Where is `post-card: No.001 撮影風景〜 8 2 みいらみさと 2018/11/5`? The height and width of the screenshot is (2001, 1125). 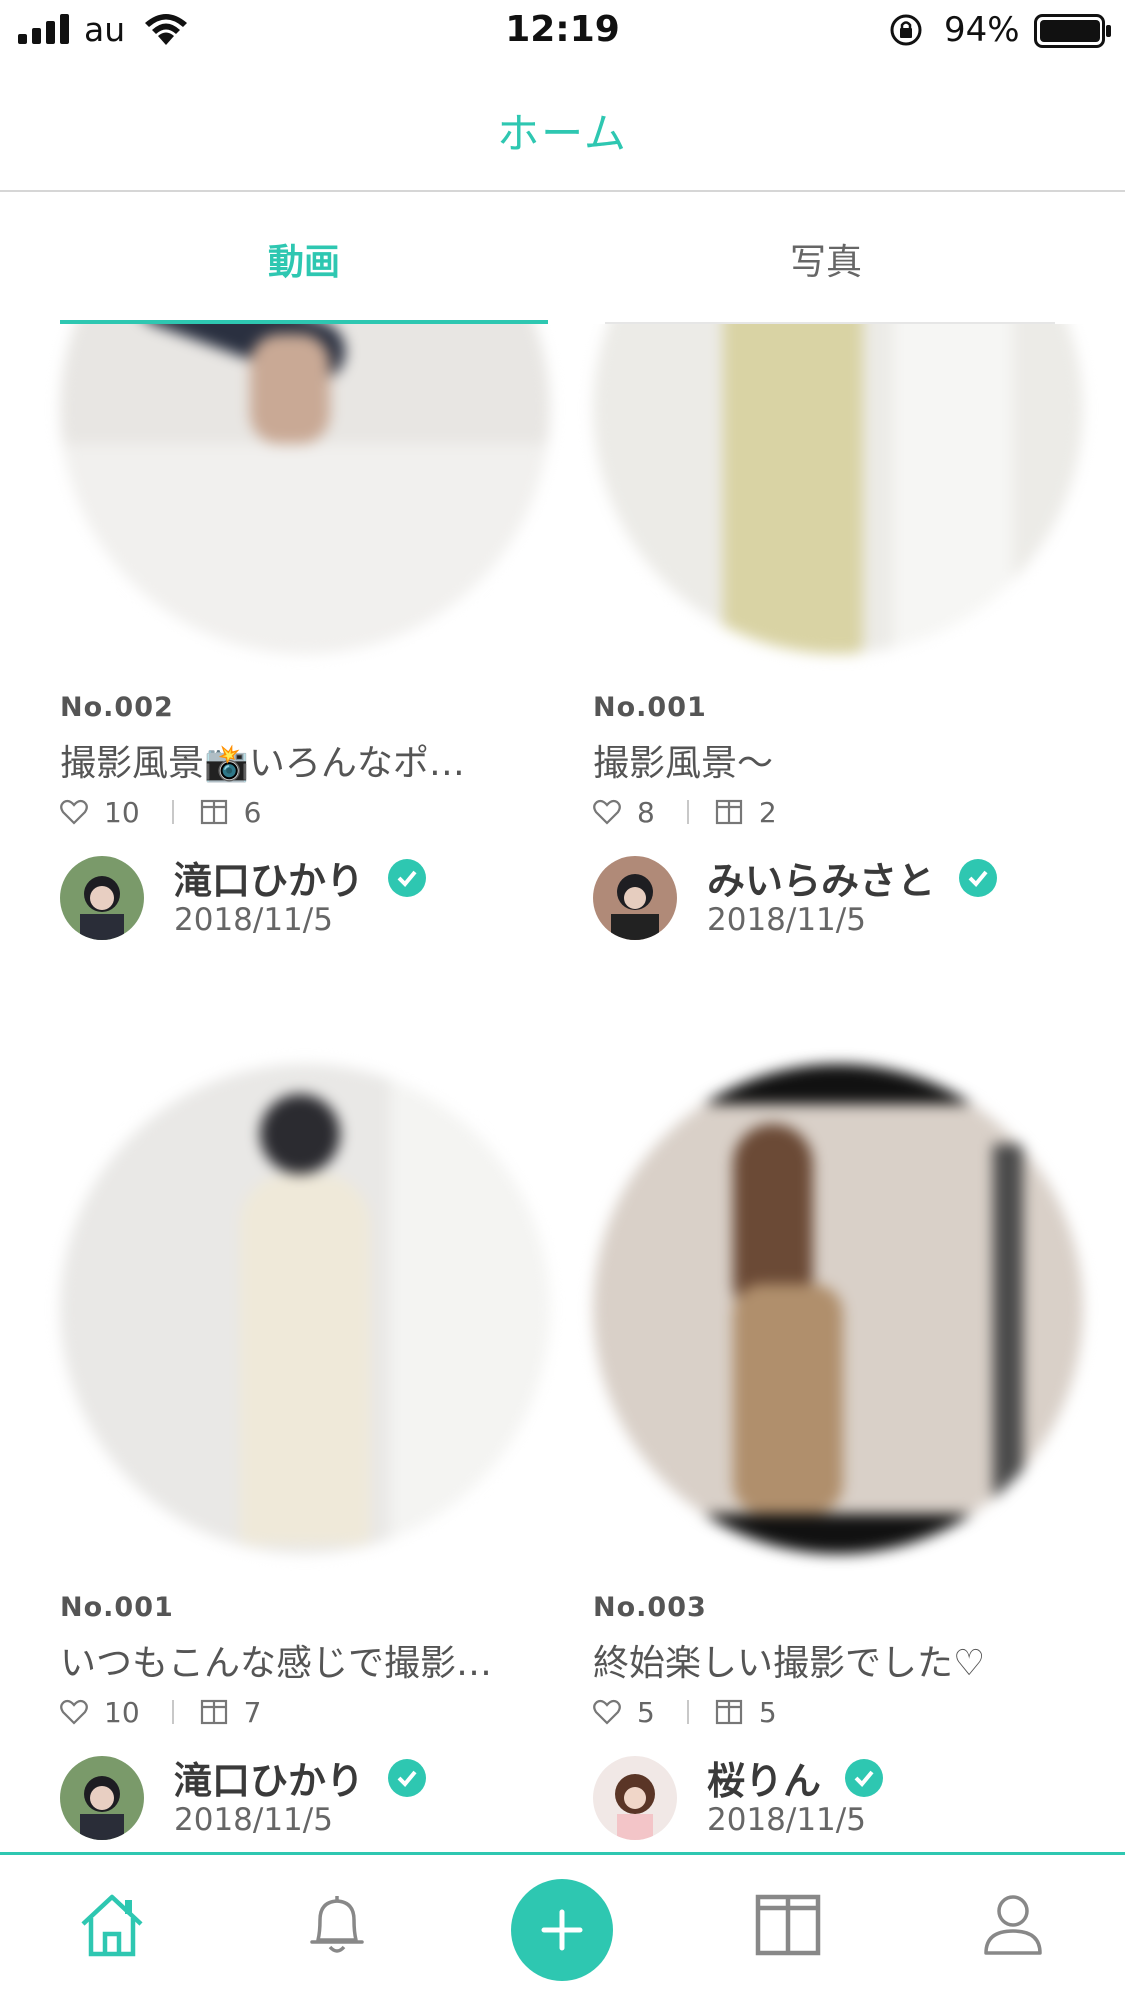 post-card: No.001 撮影風景〜 8 2 みいらみさと 2018/11/5 is located at coordinates (843, 634).